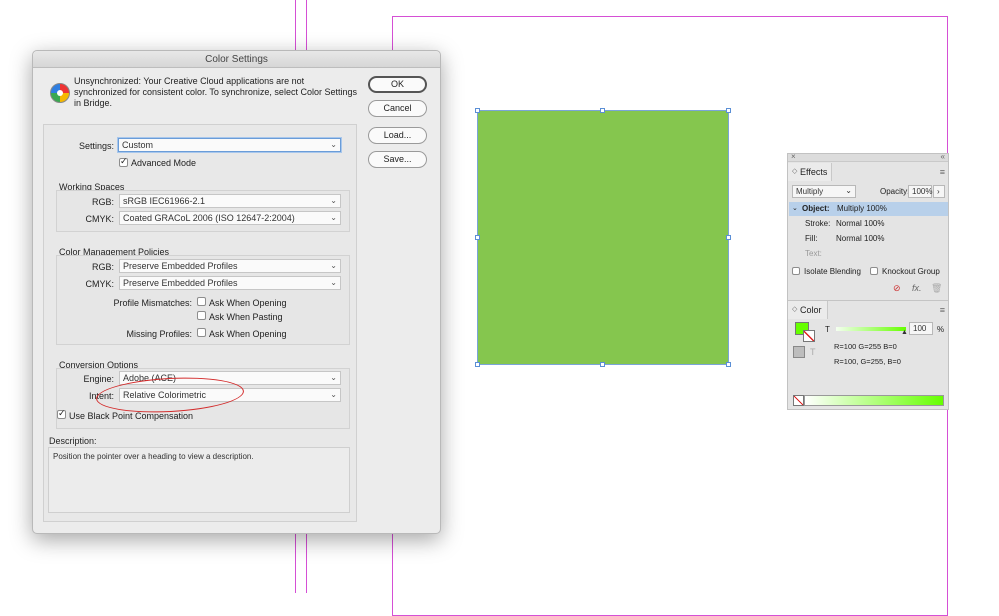  I want to click on advanced-mode-checkbox, so click(123, 161).